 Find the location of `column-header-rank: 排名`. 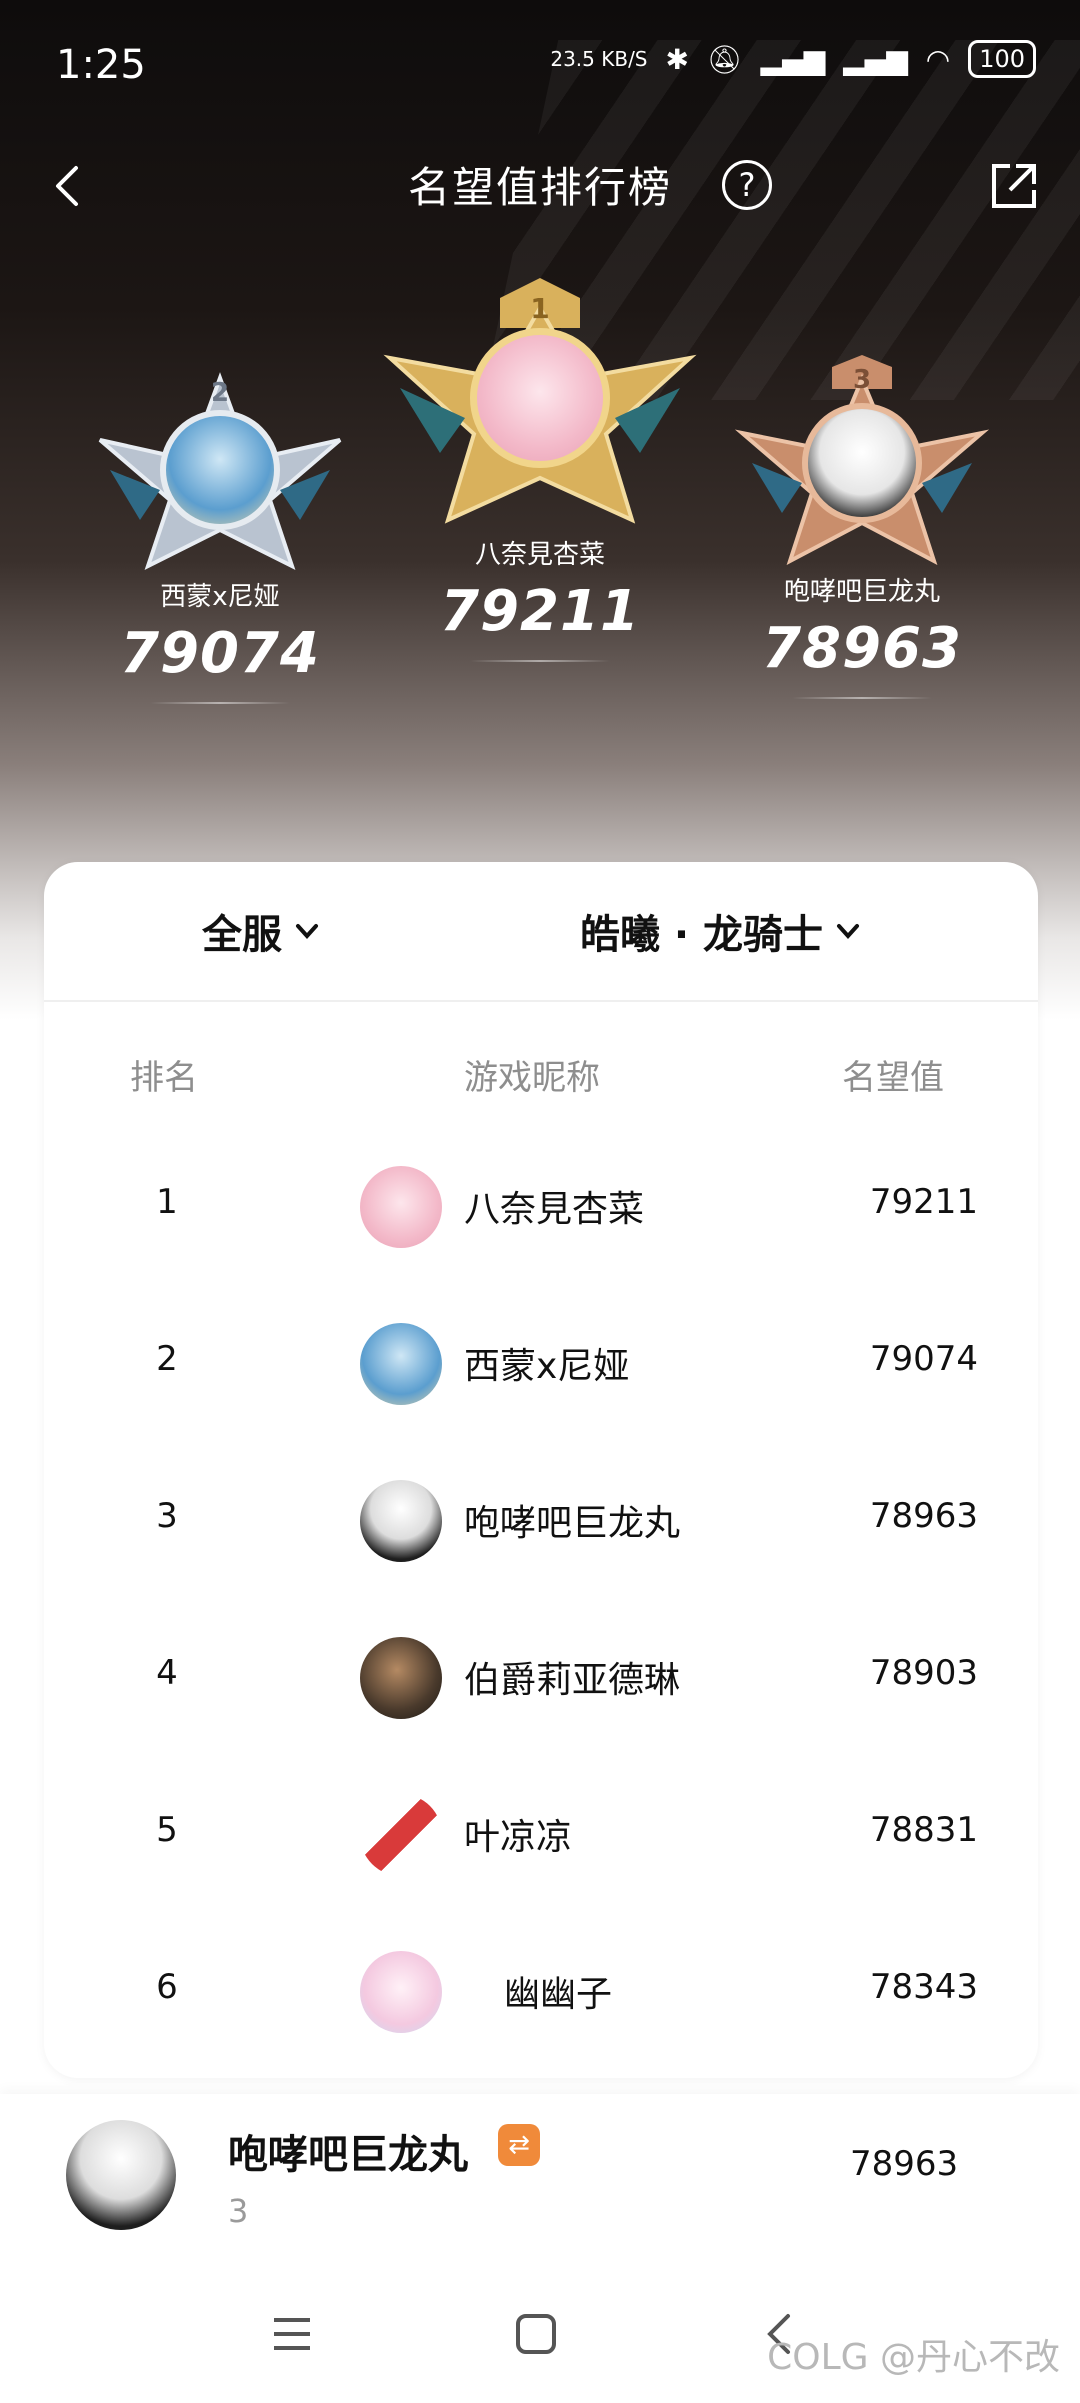

column-header-rank: 排名 is located at coordinates (164, 1078).